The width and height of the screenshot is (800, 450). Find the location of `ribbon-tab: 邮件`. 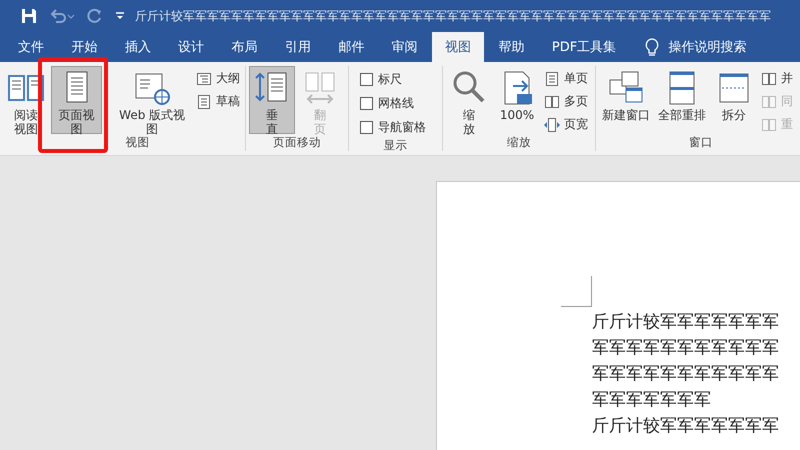

ribbon-tab: 邮件 is located at coordinates (351, 47).